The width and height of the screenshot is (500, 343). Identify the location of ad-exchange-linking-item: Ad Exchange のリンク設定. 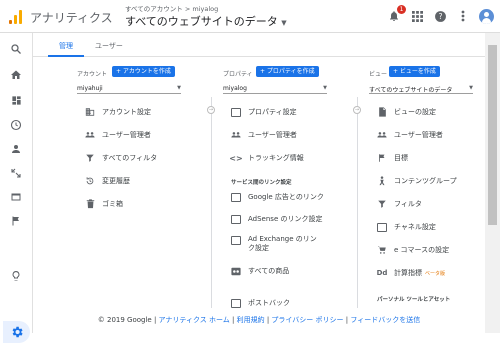
(275, 246).